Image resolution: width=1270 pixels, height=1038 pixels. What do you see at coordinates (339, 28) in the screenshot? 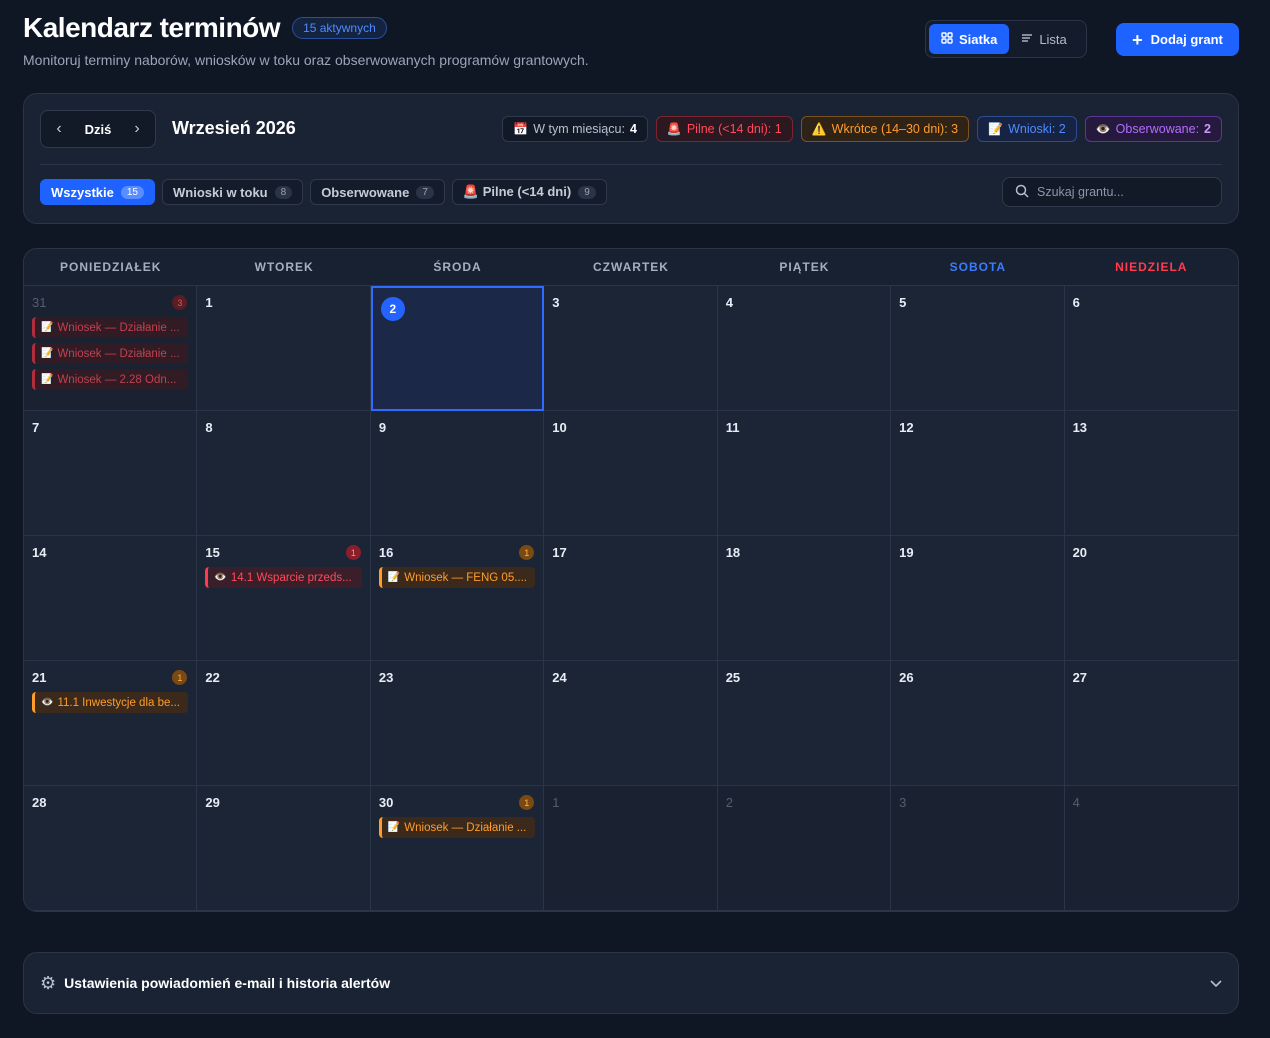
I see `active-count-badge: 15 aktywnych` at bounding box center [339, 28].